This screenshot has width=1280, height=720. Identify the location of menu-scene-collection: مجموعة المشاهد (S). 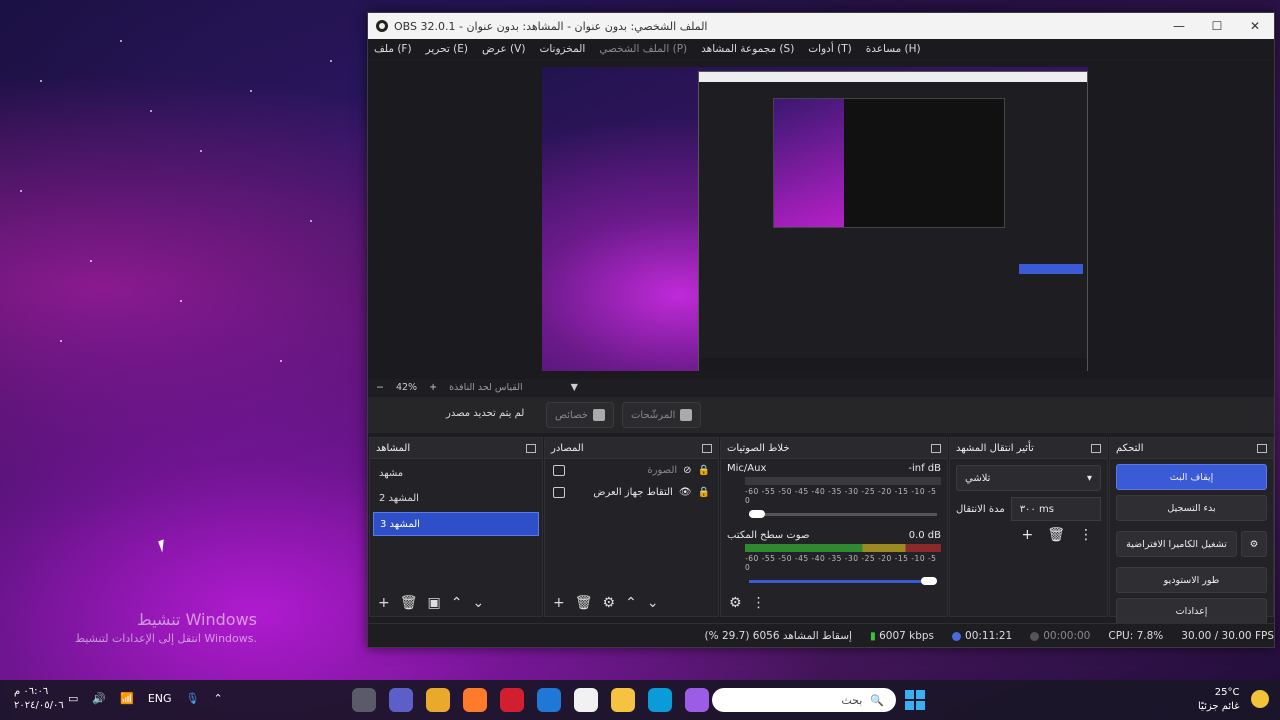
(747, 49).